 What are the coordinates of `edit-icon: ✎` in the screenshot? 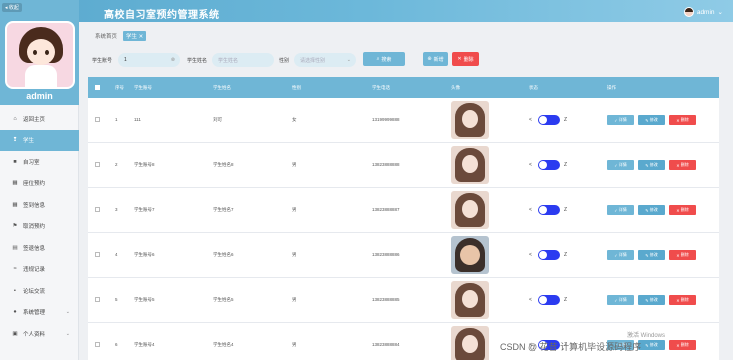 It's located at (647, 120).